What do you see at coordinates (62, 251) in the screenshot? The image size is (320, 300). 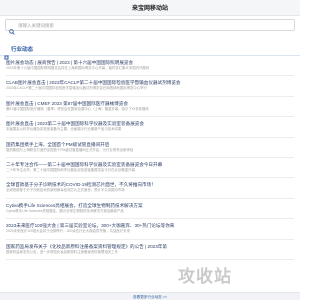 I see `news-desc: 国家药监局发布公告，进一步规范化妆品新原料注册备案资料管理相关工作` at bounding box center [62, 251].